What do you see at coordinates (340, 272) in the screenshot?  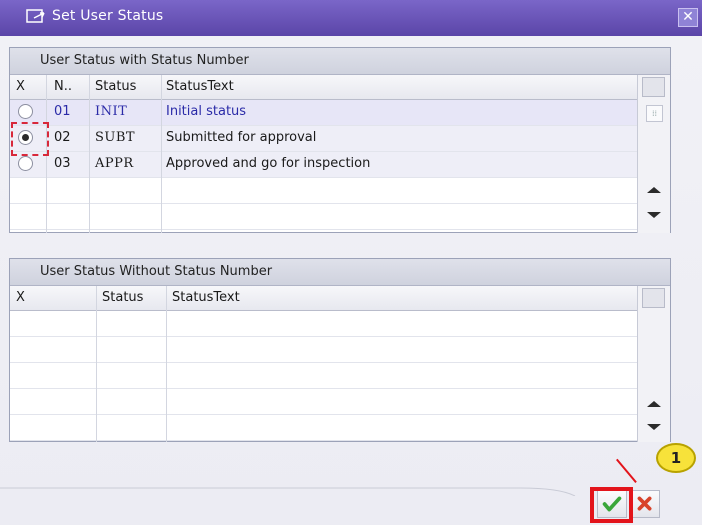 I see `panel-title: User Status Without Status Number` at bounding box center [340, 272].